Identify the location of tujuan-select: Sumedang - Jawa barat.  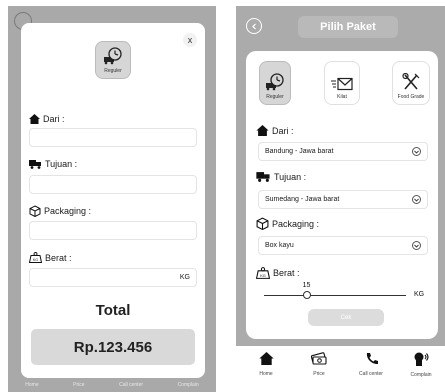
(343, 199).